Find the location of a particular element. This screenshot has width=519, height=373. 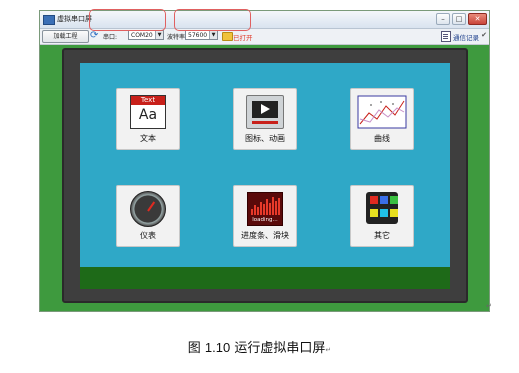

gauge-icon is located at coordinates (148, 209).